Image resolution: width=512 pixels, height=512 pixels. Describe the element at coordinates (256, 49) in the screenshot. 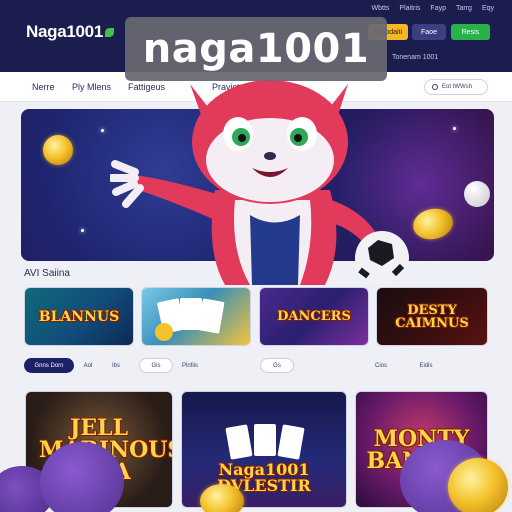

I see `brand-overlay-title: naga1001` at that location.